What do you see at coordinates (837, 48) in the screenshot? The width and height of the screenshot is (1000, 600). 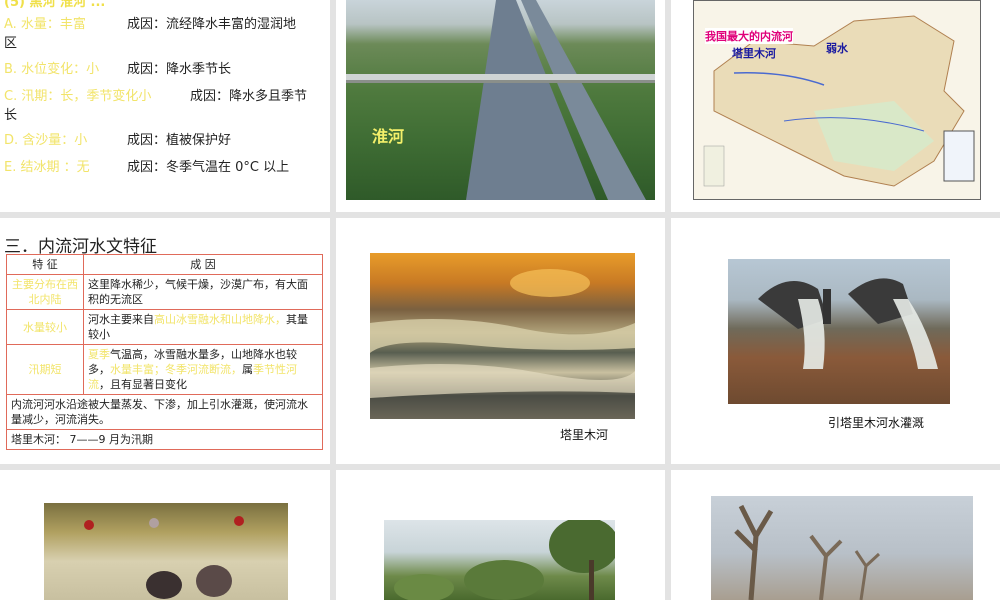 I see `ruoshui-label: 弱水` at bounding box center [837, 48].